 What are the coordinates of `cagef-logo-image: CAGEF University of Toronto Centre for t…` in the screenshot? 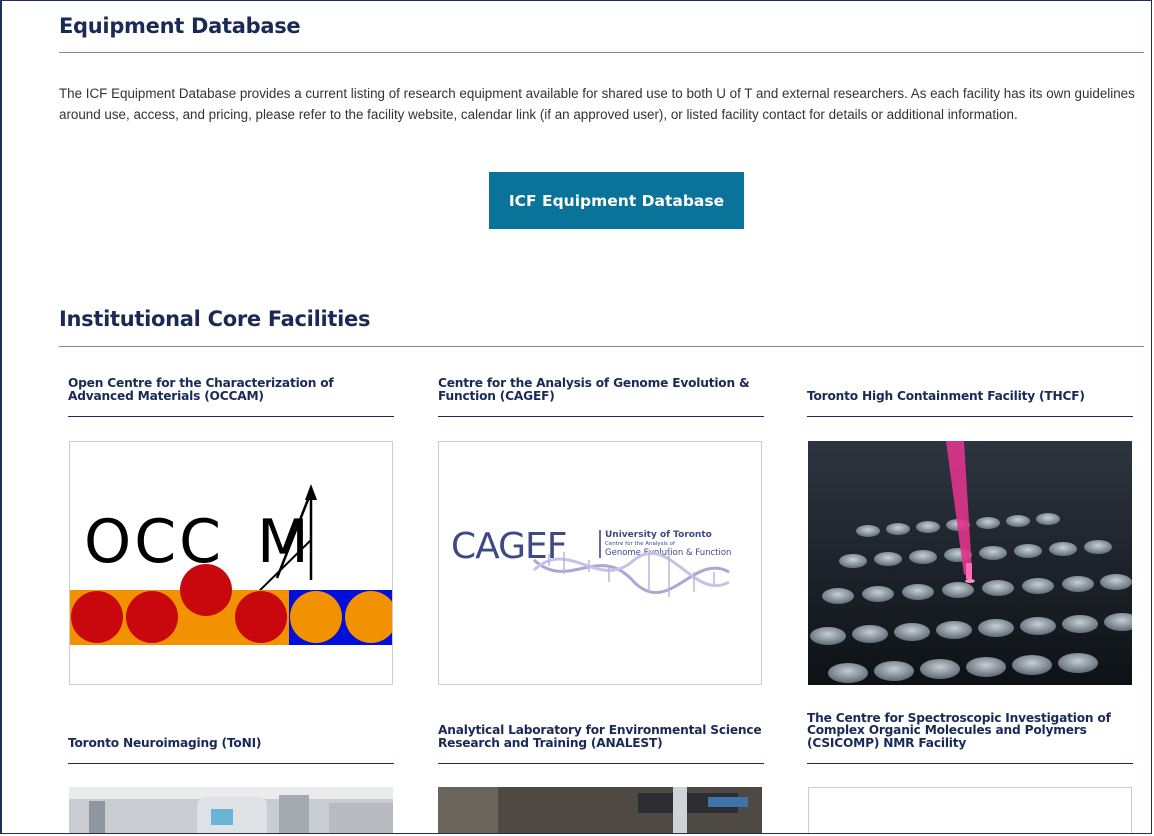 It's located at (600, 563).